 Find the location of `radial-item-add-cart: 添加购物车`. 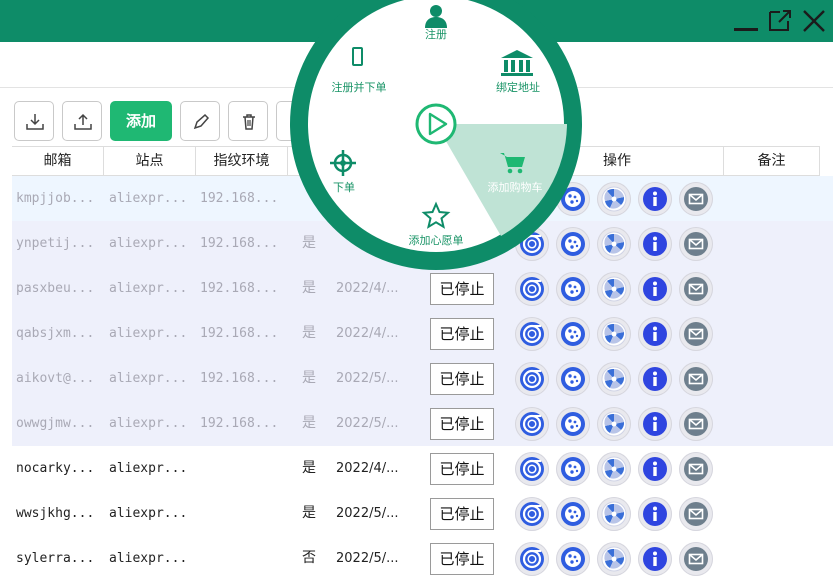

radial-item-add-cart: 添加购物车 is located at coordinates (515, 187).